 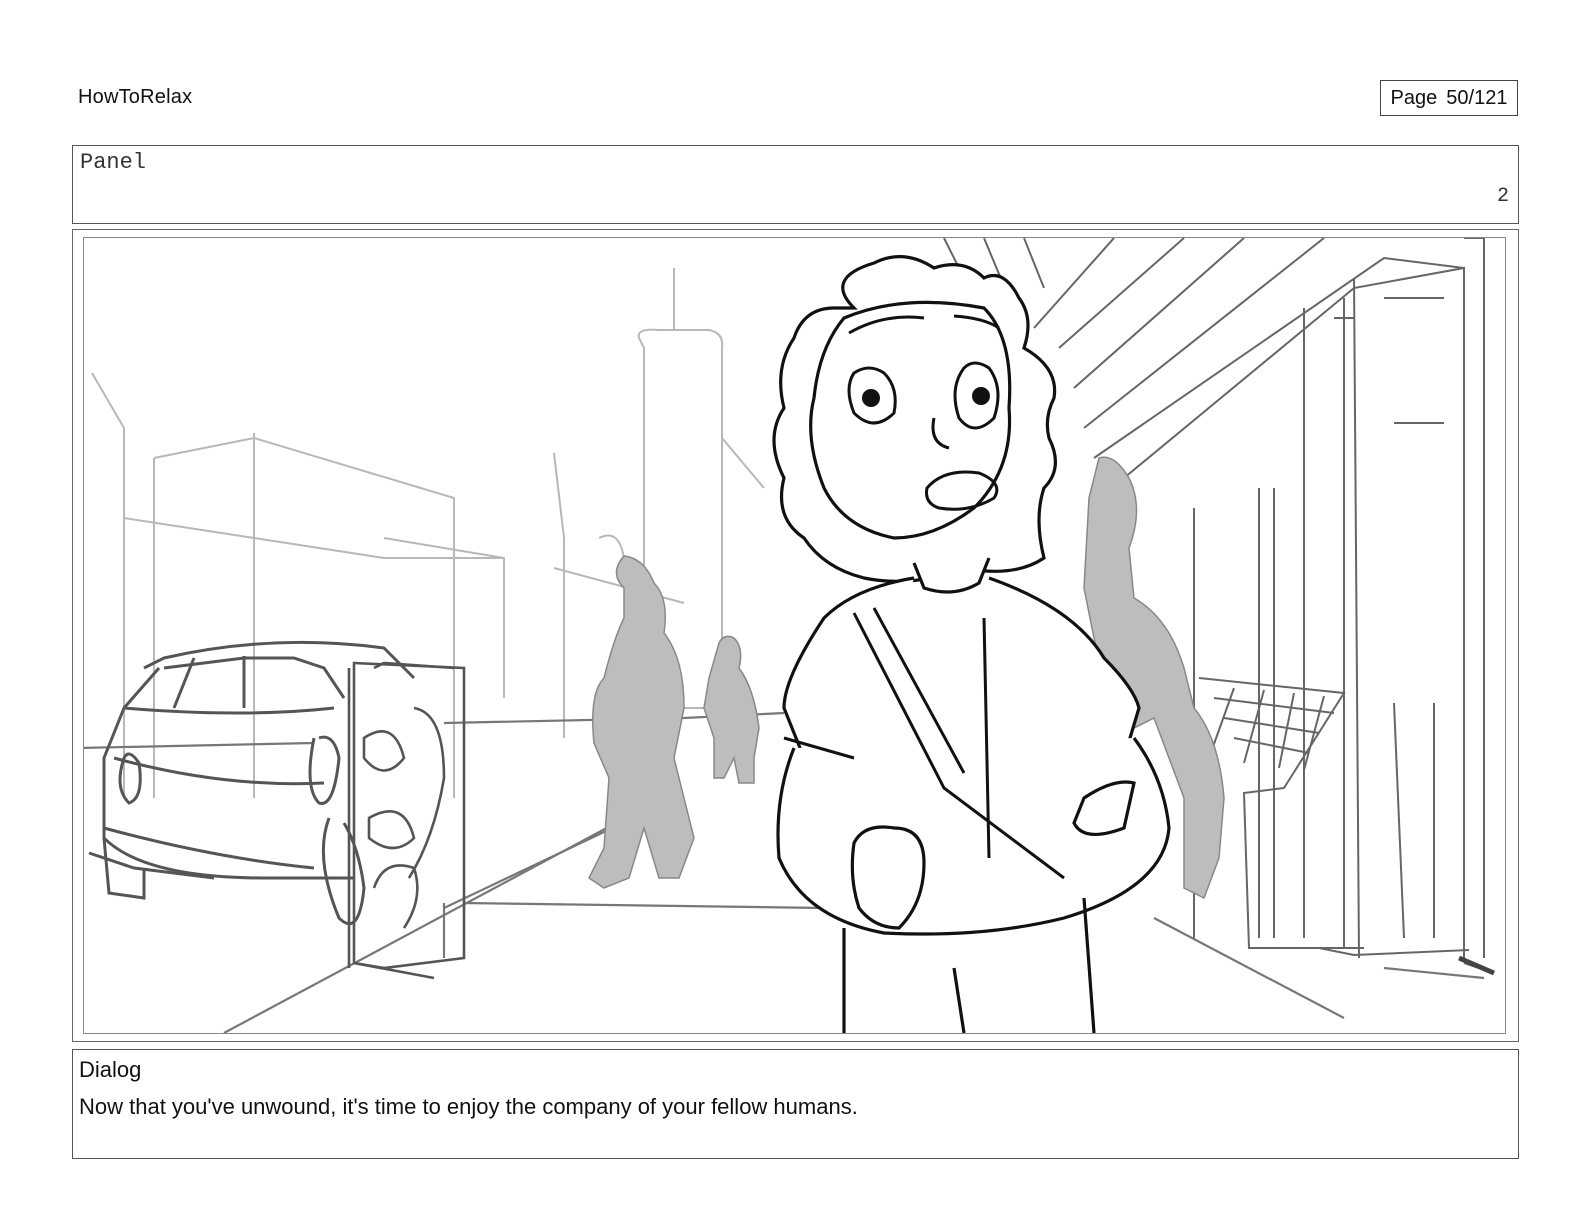 I want to click on character-right-pupil, so click(x=981, y=396).